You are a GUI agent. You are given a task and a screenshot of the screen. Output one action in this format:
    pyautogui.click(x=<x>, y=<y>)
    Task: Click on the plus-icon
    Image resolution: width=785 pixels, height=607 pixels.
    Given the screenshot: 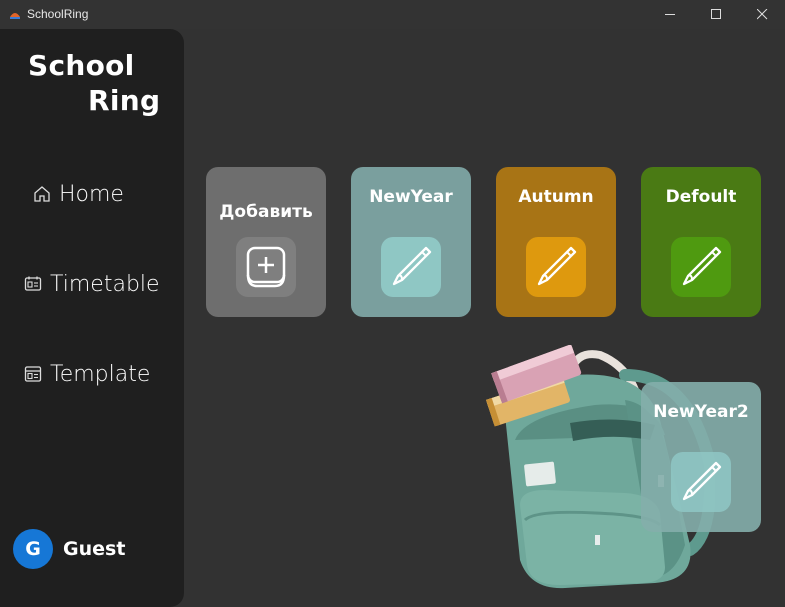 What is the action you would take?
    pyautogui.click(x=266, y=267)
    